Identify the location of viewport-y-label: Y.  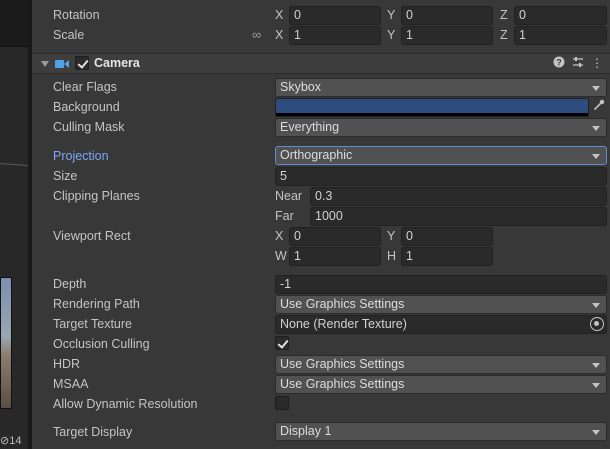
(391, 236).